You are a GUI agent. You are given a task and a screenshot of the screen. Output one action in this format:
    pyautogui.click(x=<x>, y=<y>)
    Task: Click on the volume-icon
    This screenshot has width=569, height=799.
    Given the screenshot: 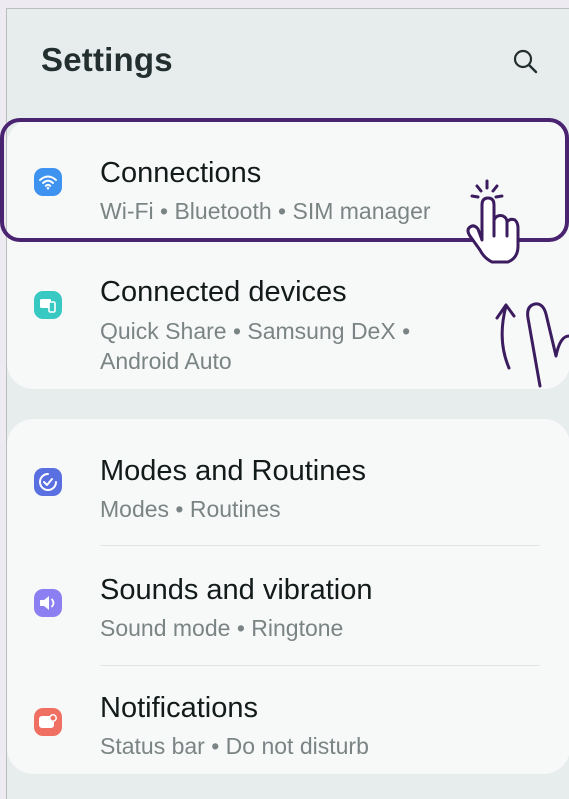 What is the action you would take?
    pyautogui.click(x=48, y=603)
    